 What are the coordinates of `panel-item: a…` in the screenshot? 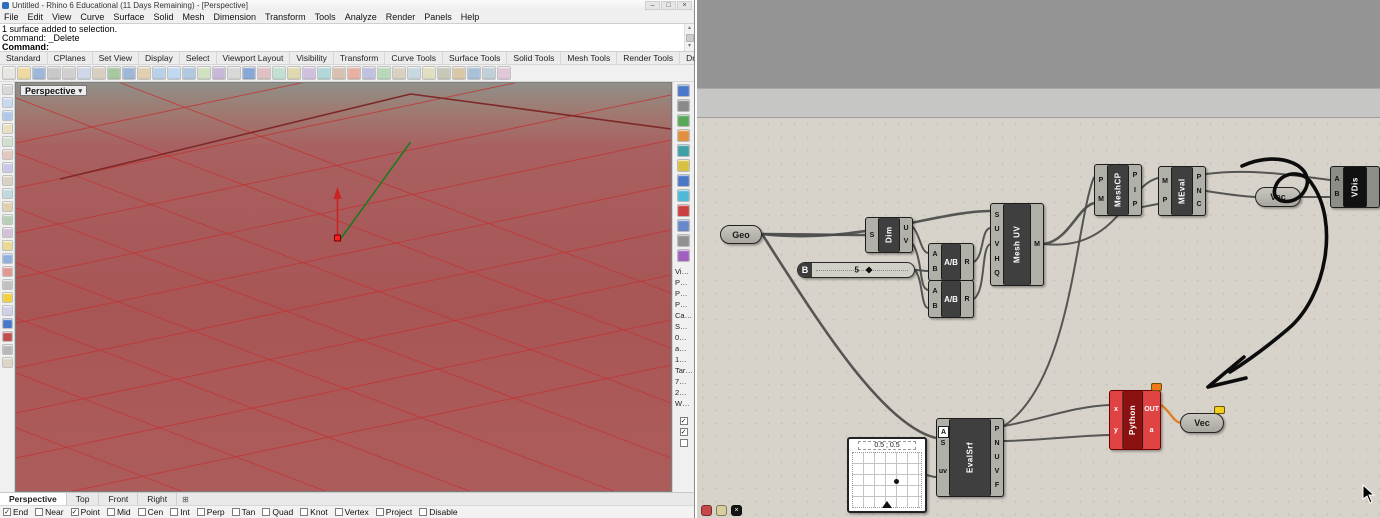 It's located at (684, 348).